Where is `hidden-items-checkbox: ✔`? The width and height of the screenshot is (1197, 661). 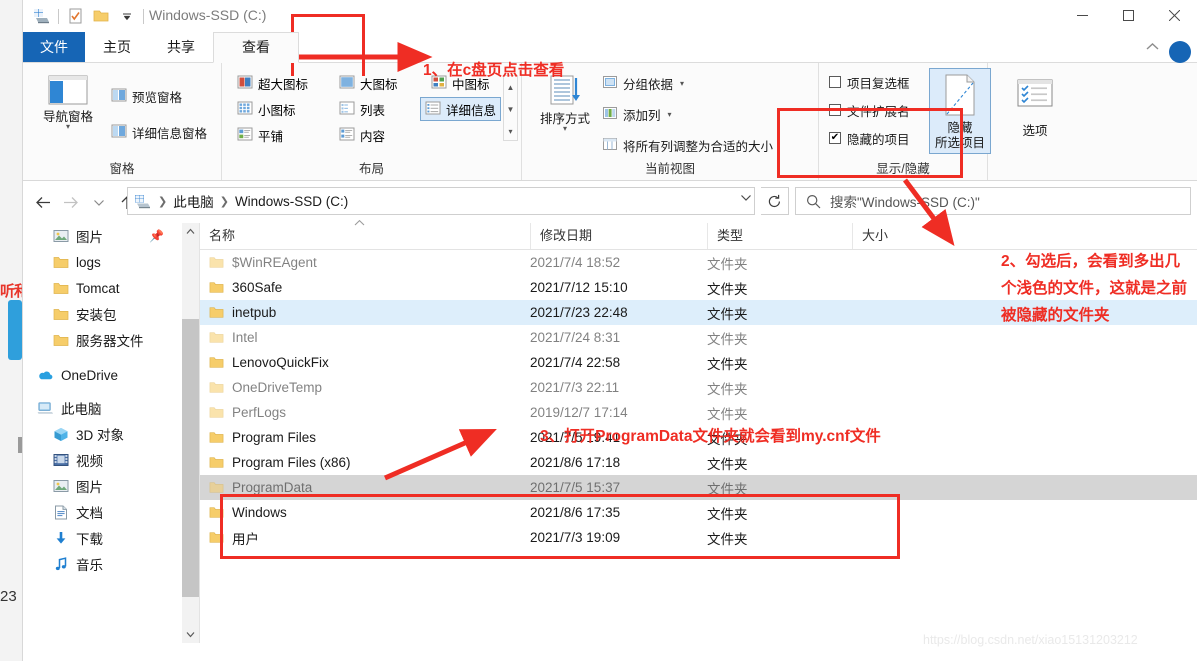
hidden-items-checkbox: ✔ is located at coordinates (835, 138).